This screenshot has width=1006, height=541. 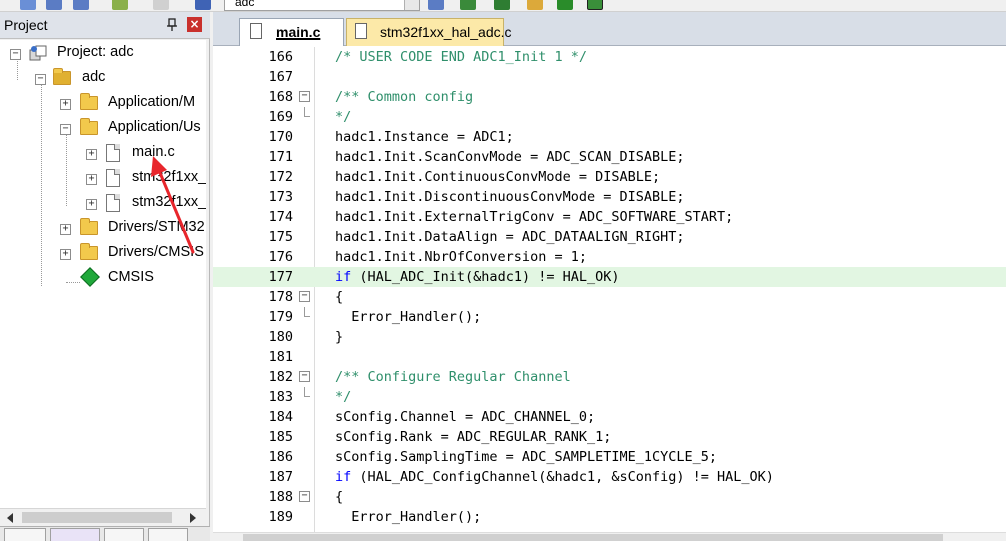 What do you see at coordinates (609, 517) in the screenshot?
I see `code-line: 189 Error_Handler();` at bounding box center [609, 517].